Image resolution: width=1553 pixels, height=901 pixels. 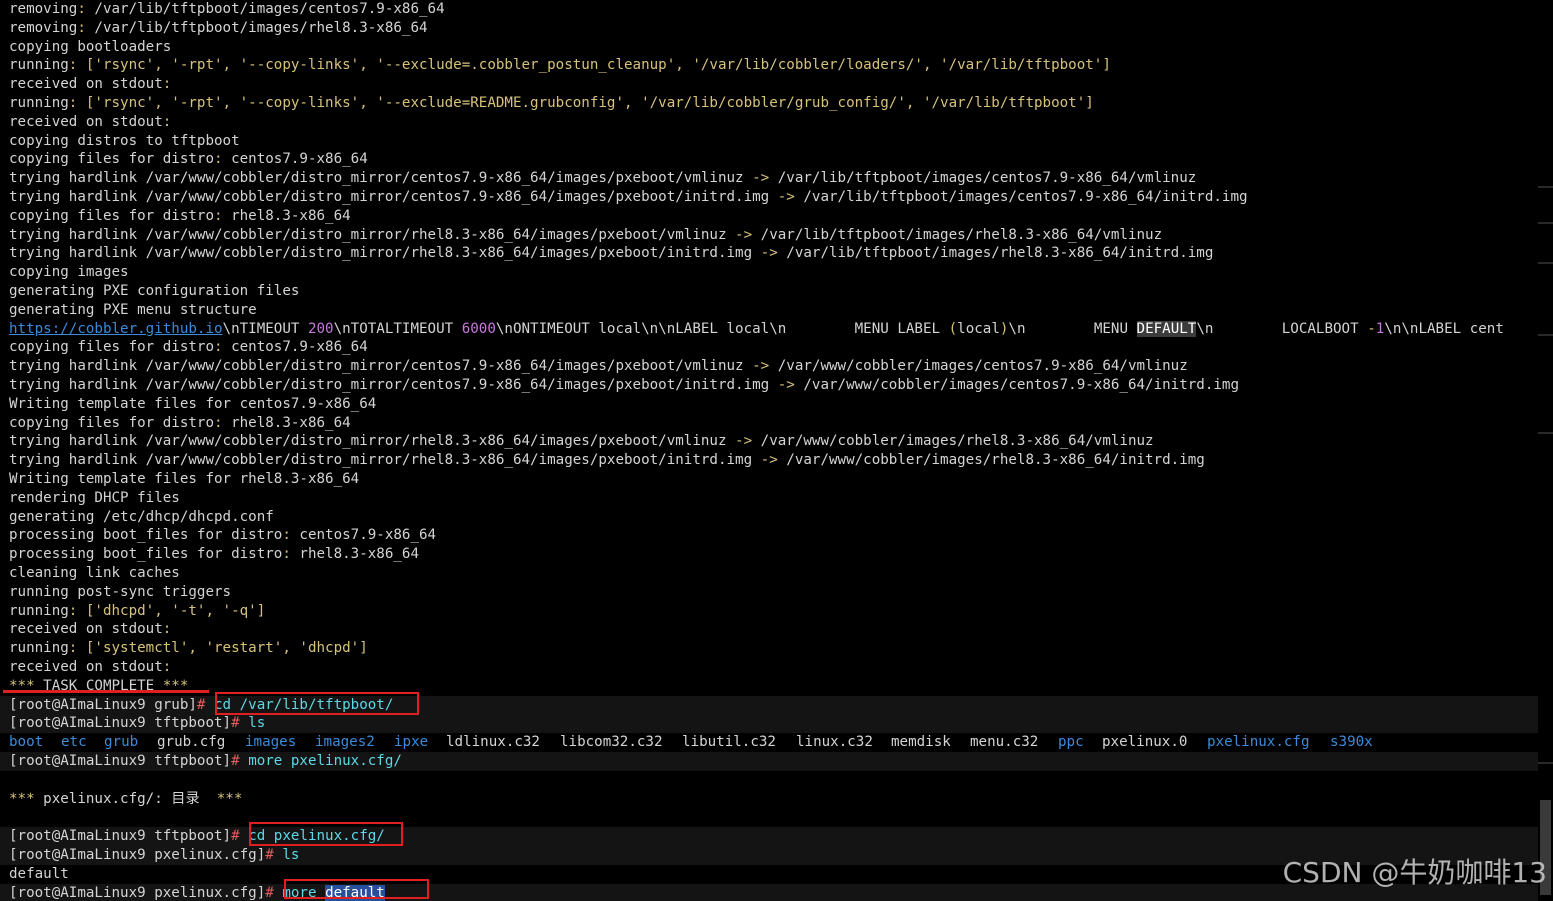 What do you see at coordinates (320, 328) in the screenshot?
I see `text-segment: 200` at bounding box center [320, 328].